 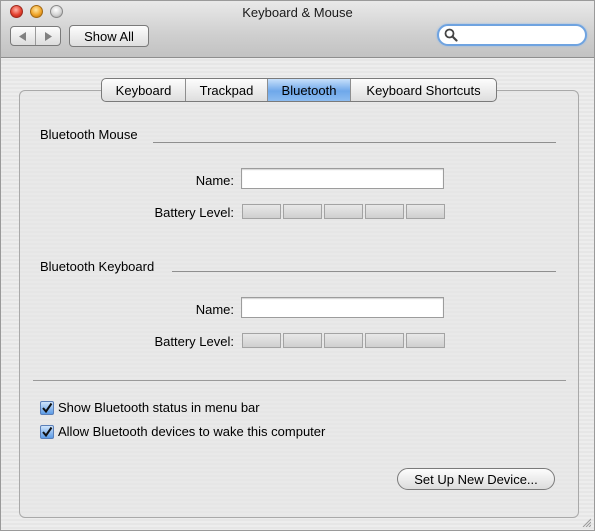 I want to click on forward-button, so click(x=47, y=36).